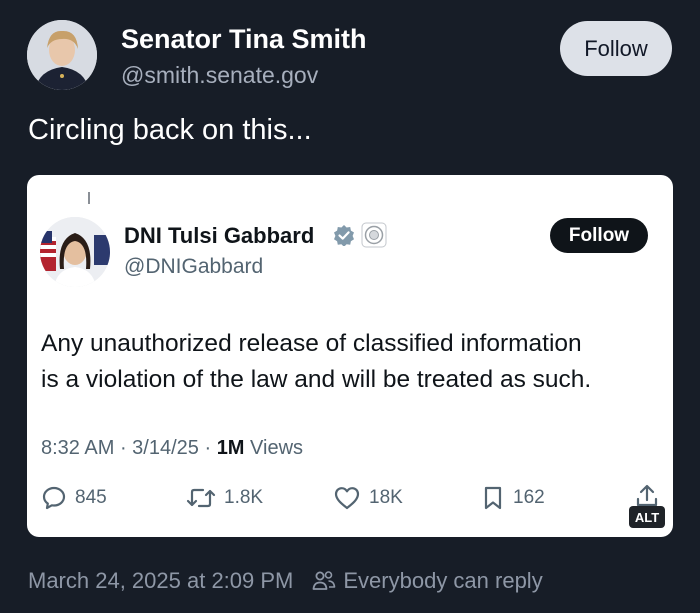 This screenshot has width=700, height=613. I want to click on repost-icon, so click(201, 498).